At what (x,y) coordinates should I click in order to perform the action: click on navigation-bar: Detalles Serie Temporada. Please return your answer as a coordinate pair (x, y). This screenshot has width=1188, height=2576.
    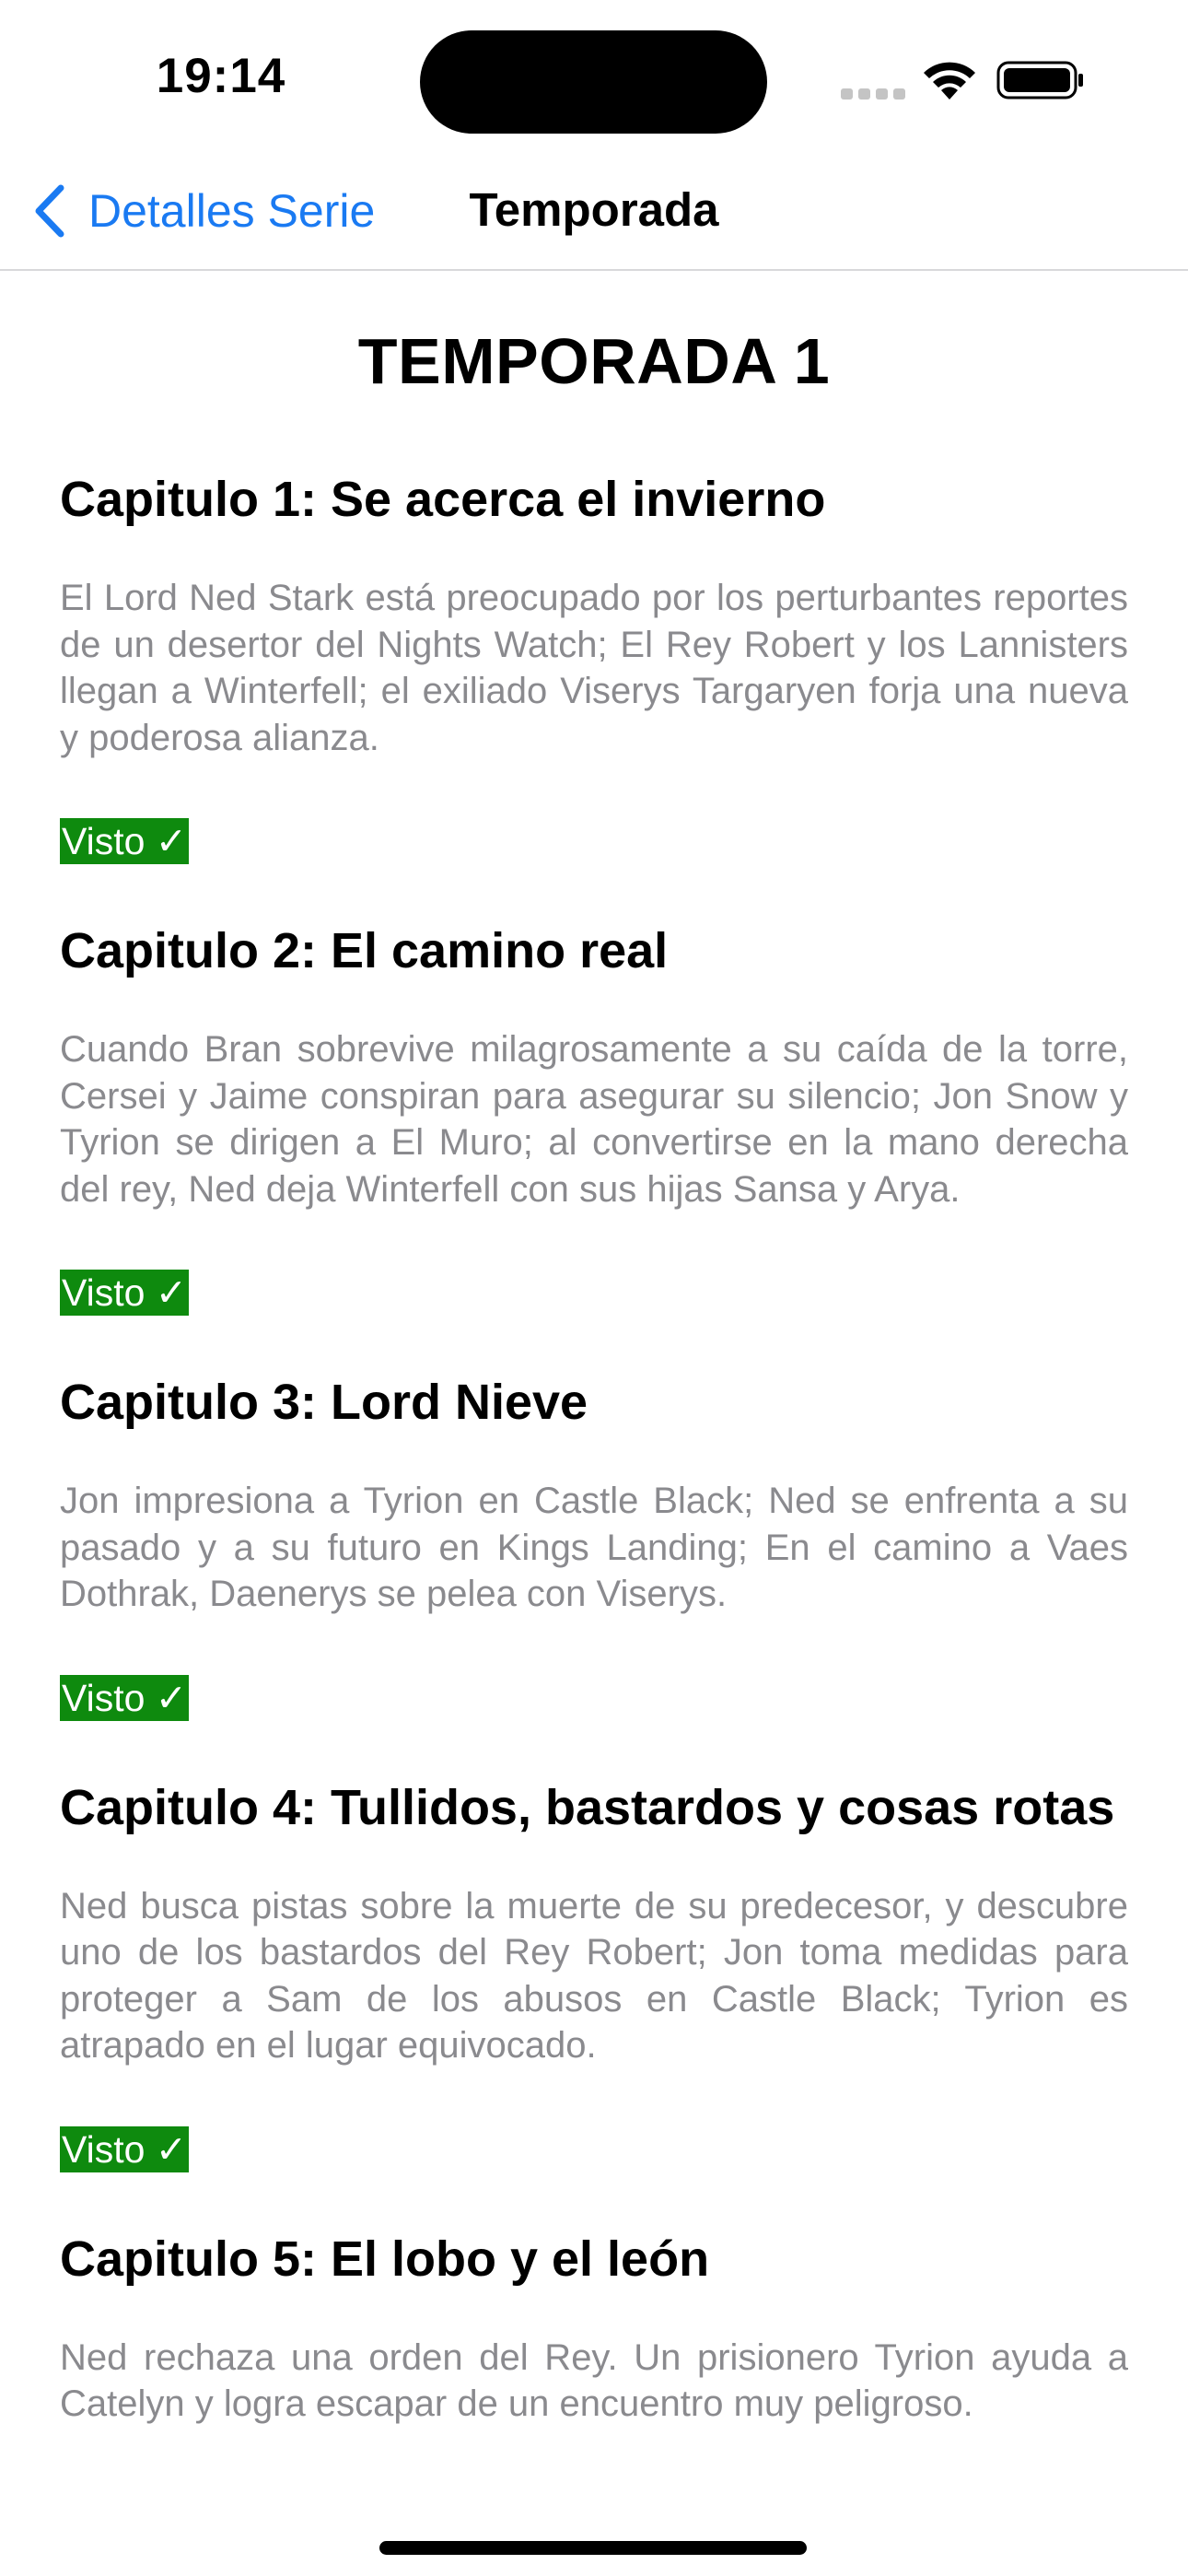
    Looking at the image, I should click on (594, 214).